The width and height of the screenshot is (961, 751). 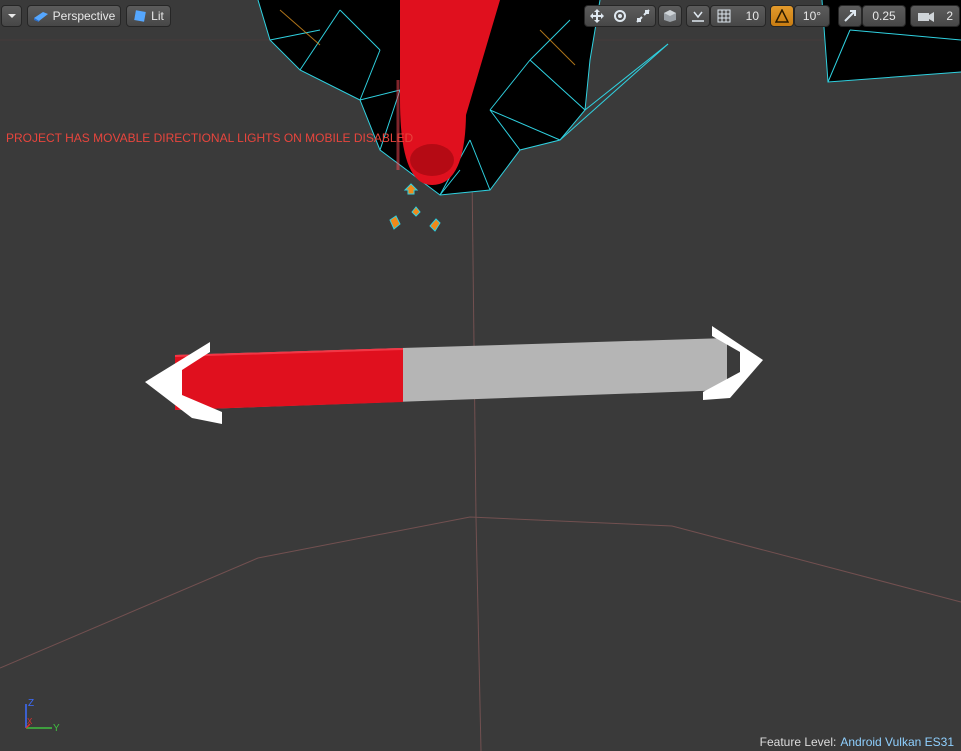 I want to click on chevron-down-icon, so click(x=11, y=16).